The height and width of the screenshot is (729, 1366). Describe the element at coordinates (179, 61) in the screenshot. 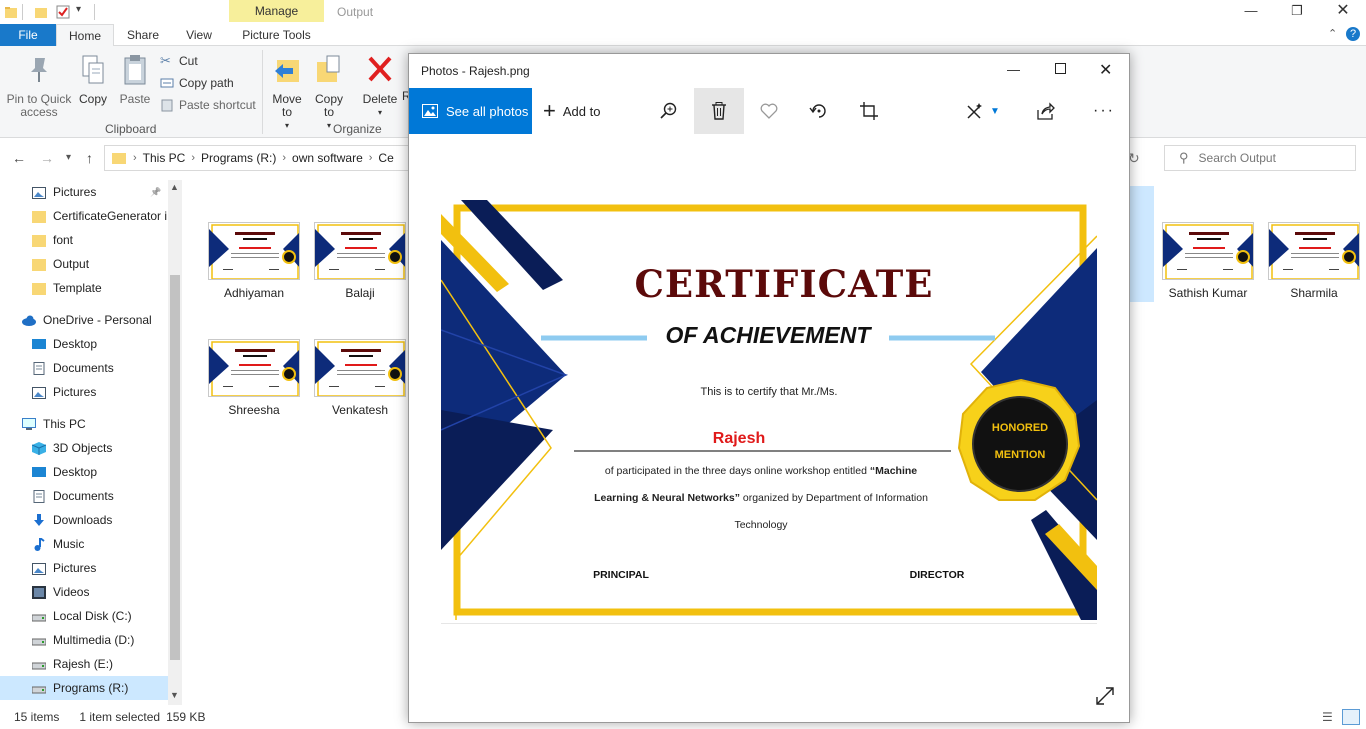

I see `cut-button: ✂ Cut` at that location.